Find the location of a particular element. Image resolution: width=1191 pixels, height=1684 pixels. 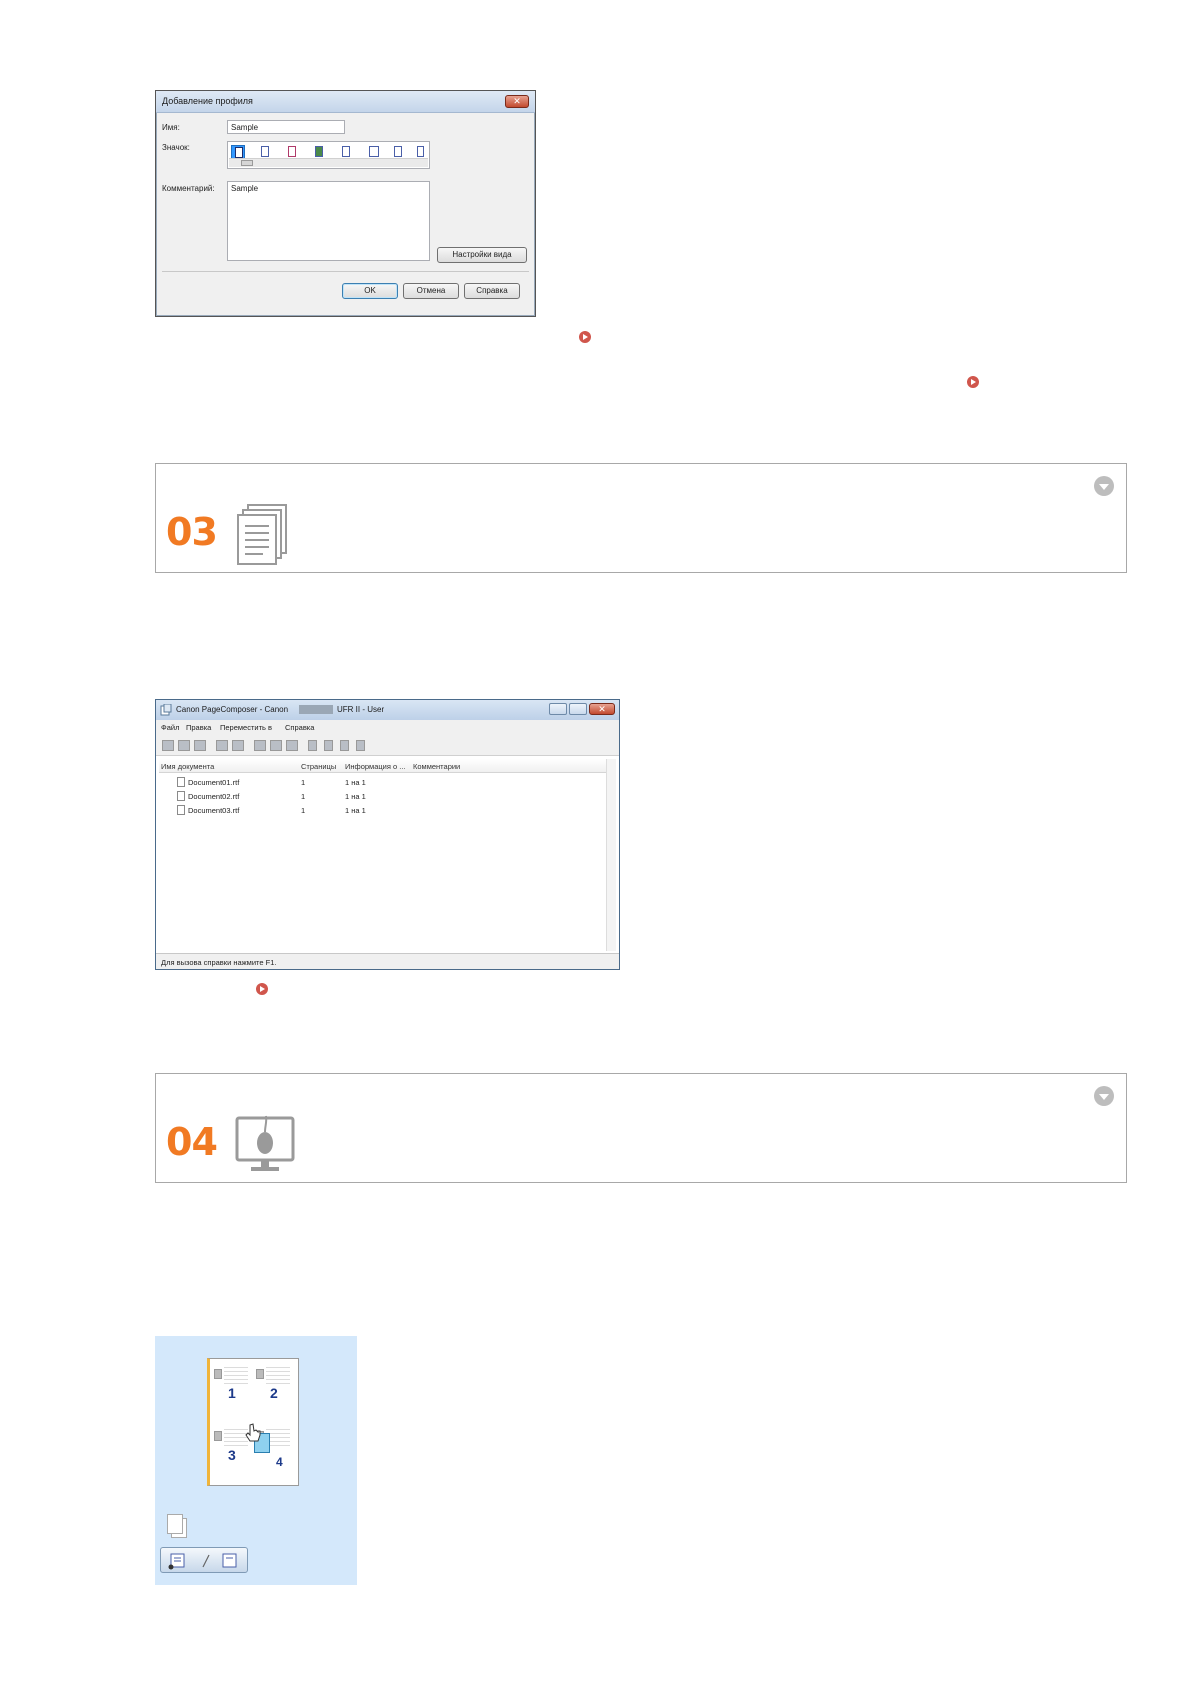

status-bar: Для вызова справки нажмите F1. is located at coordinates (387, 961).